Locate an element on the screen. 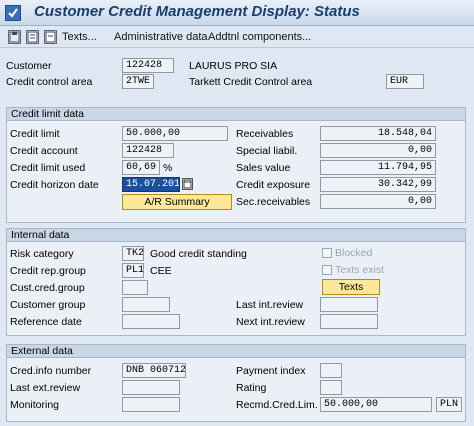 The image size is (474, 426). next-int-review-label: Next int.review is located at coordinates (270, 322).